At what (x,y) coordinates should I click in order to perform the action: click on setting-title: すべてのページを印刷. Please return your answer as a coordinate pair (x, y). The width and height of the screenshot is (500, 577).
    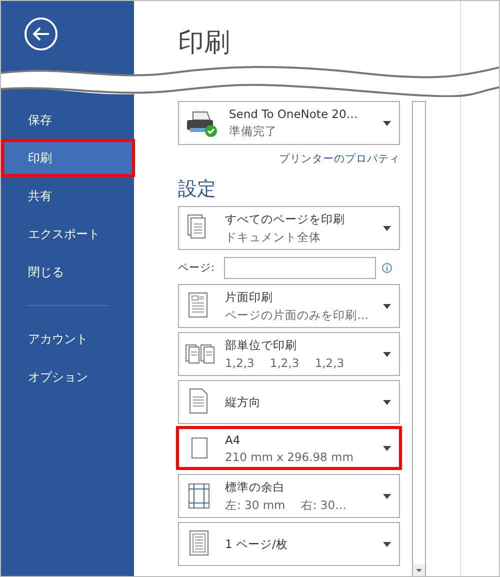
    Looking at the image, I should click on (285, 219).